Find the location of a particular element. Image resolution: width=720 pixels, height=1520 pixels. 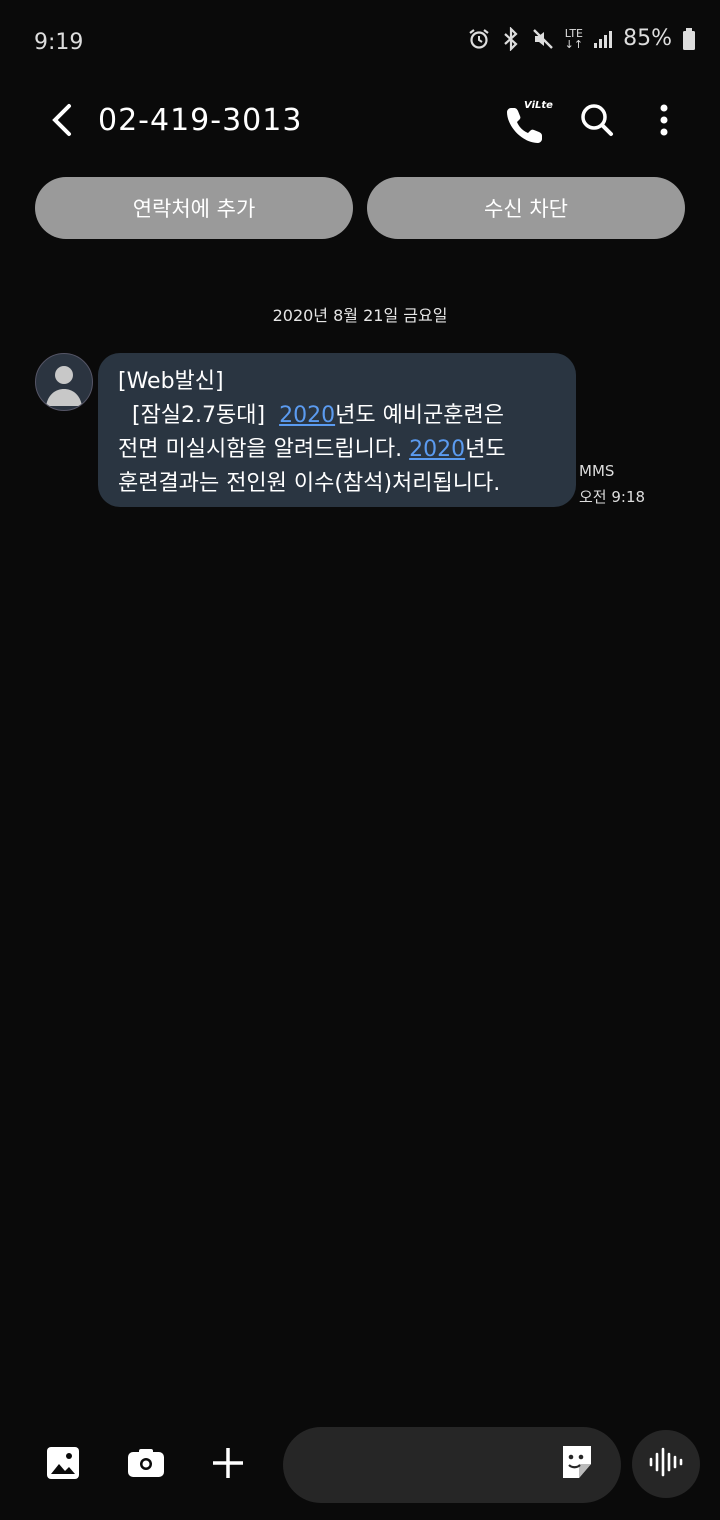

add-contact-label: 연락처에 추가 is located at coordinates (194, 209).